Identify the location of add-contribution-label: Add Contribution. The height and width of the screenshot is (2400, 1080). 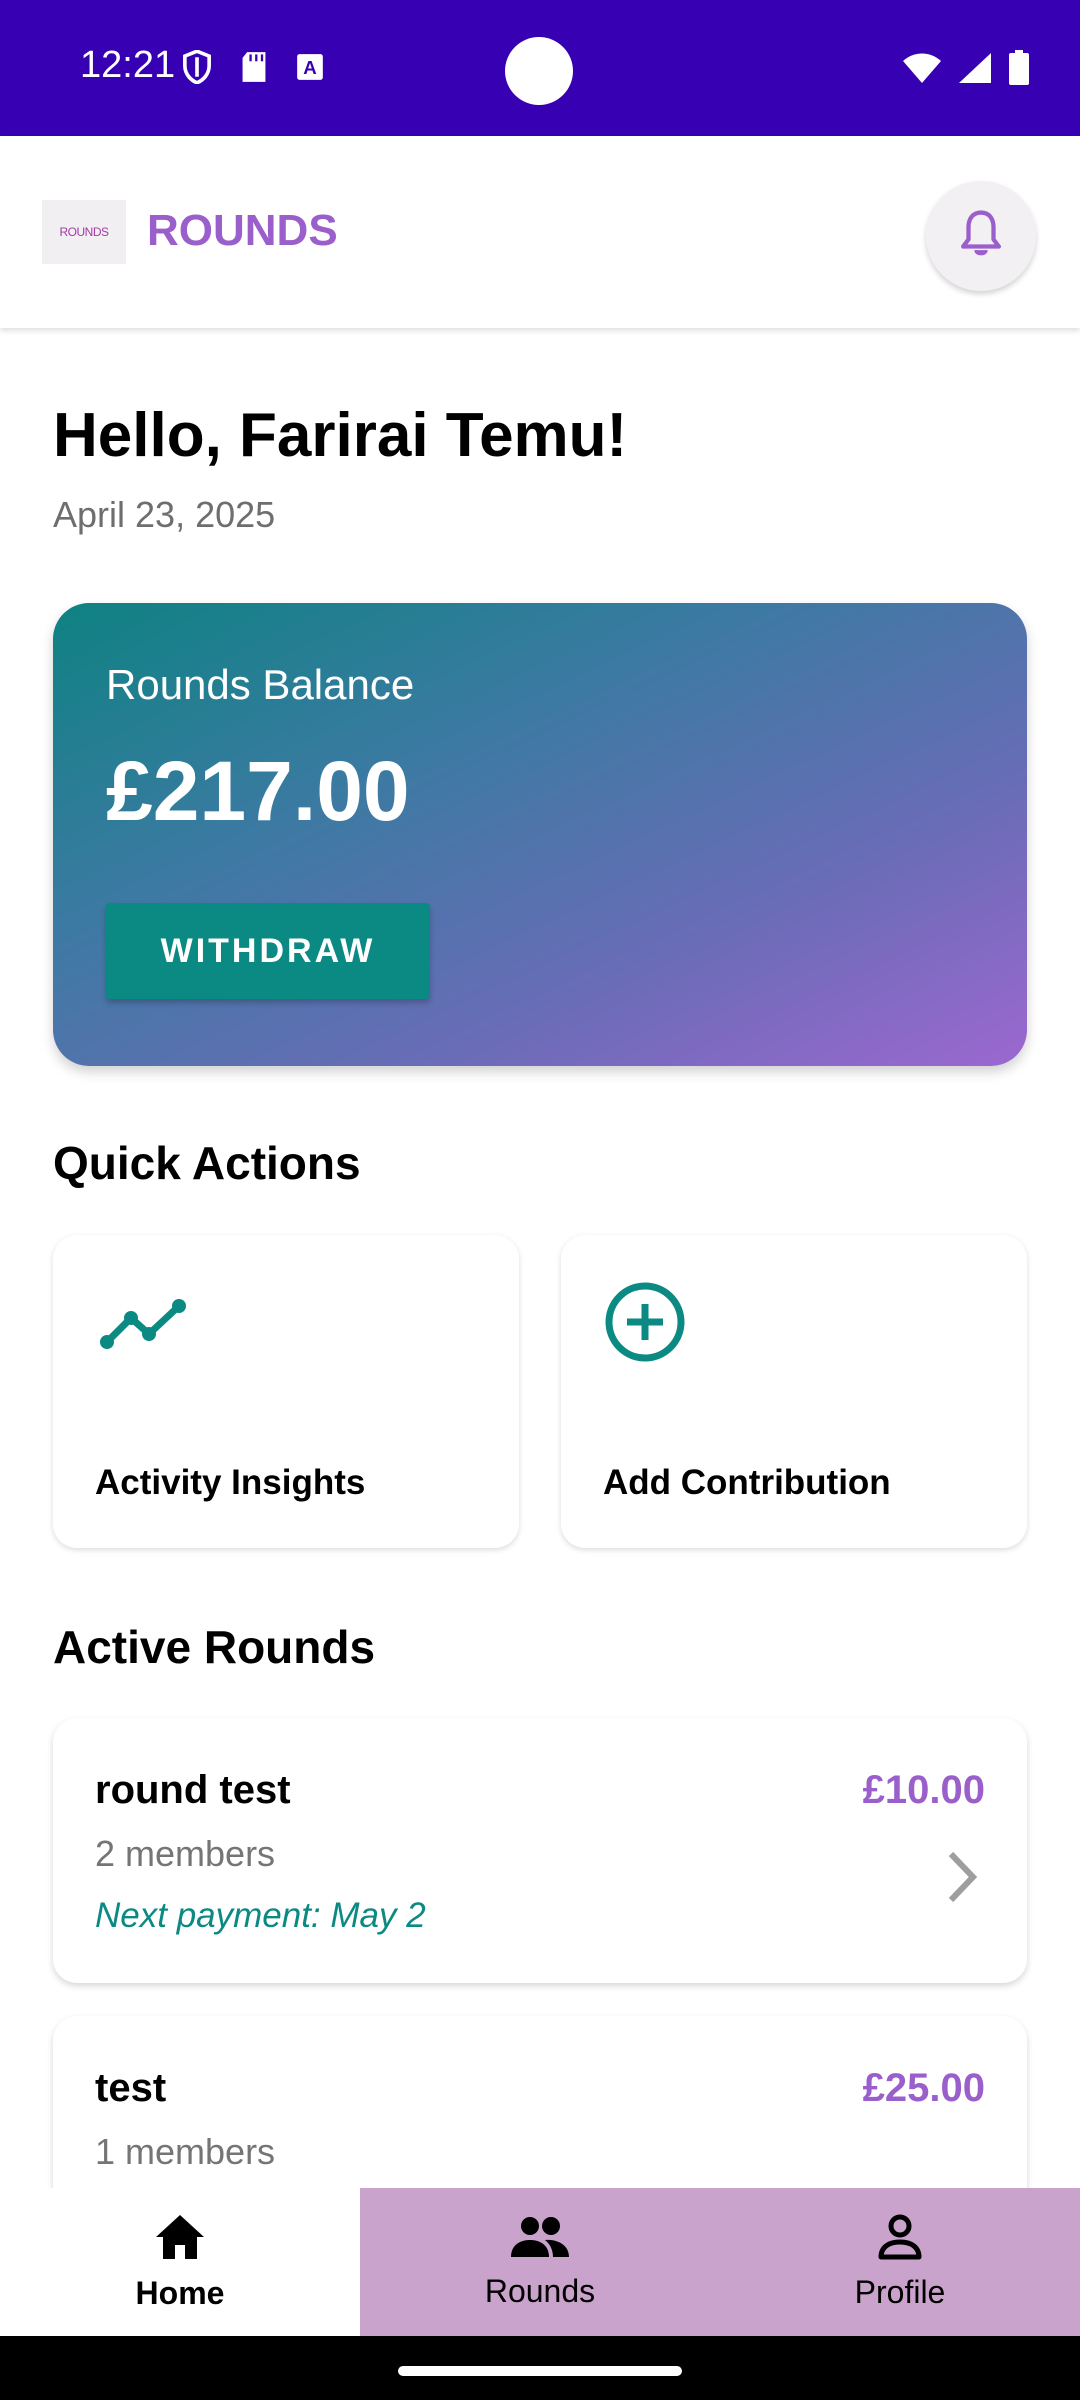
(747, 1482).